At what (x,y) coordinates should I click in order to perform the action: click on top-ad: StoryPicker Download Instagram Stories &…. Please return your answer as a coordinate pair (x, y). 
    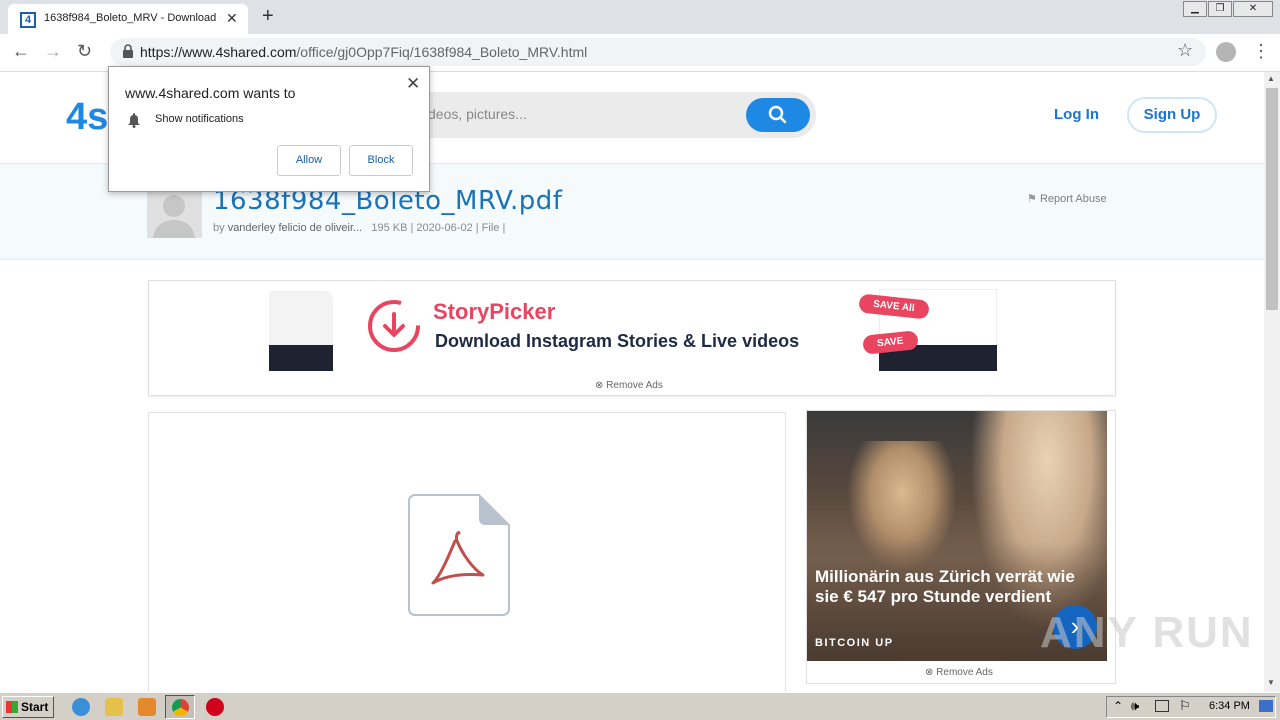
    Looking at the image, I should click on (632, 338).